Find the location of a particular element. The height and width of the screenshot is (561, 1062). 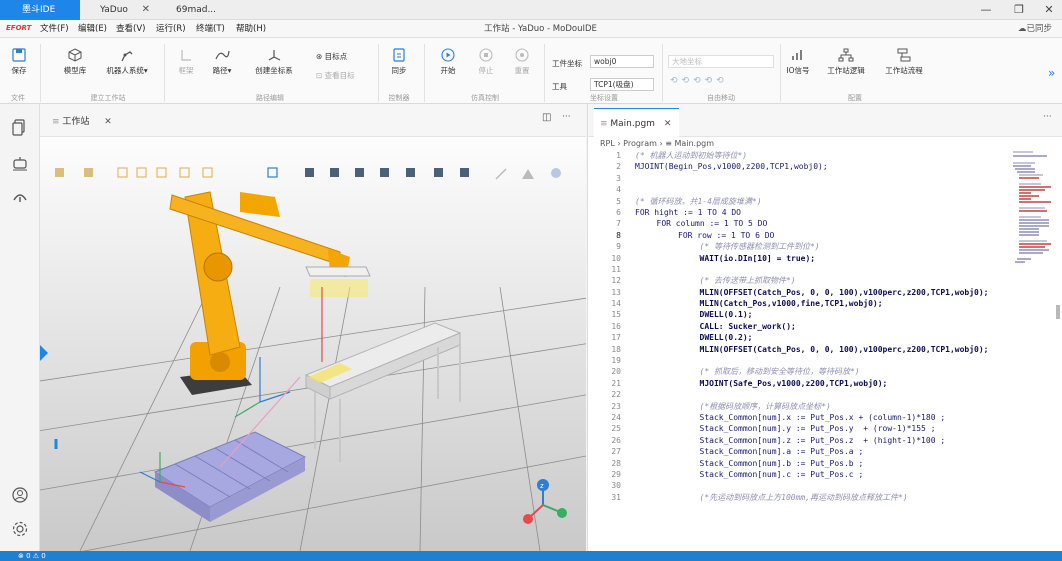

chevron-right-icon: » is located at coordinates (1051, 73).